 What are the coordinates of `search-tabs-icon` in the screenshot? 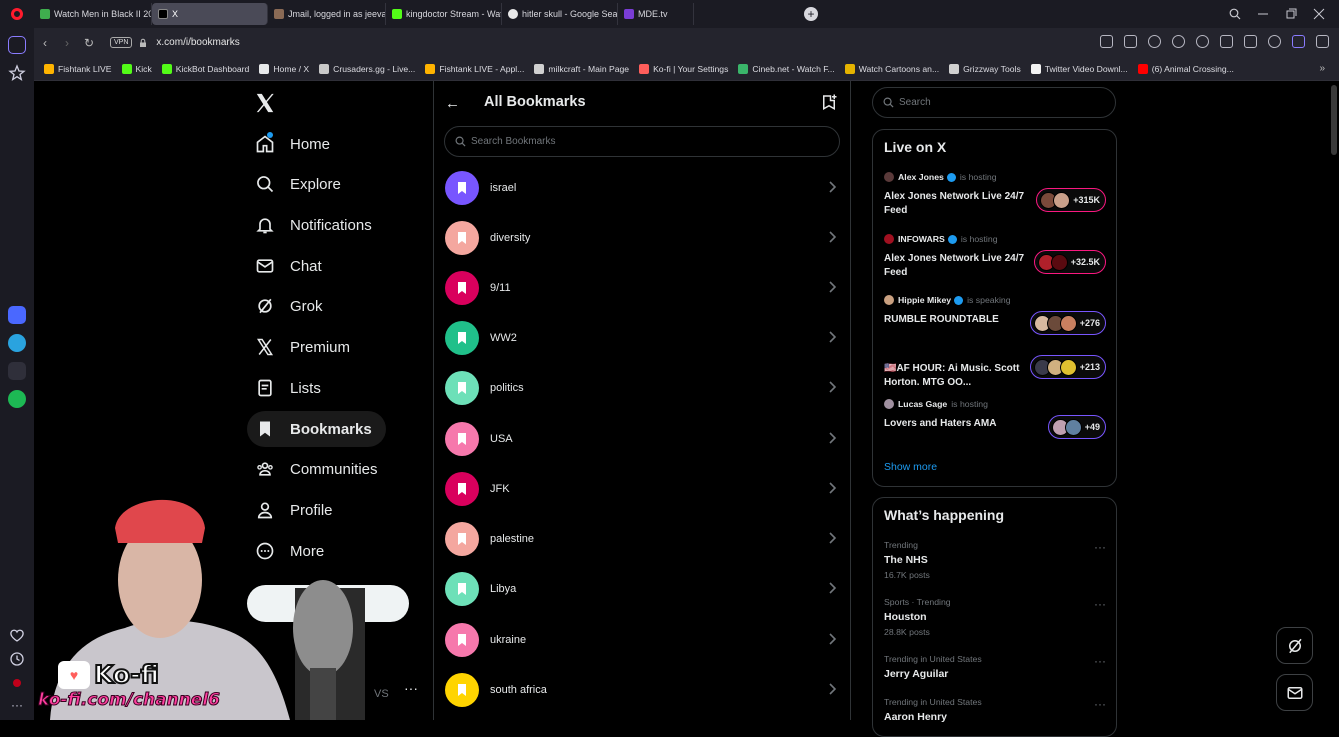 It's located at (1235, 14).